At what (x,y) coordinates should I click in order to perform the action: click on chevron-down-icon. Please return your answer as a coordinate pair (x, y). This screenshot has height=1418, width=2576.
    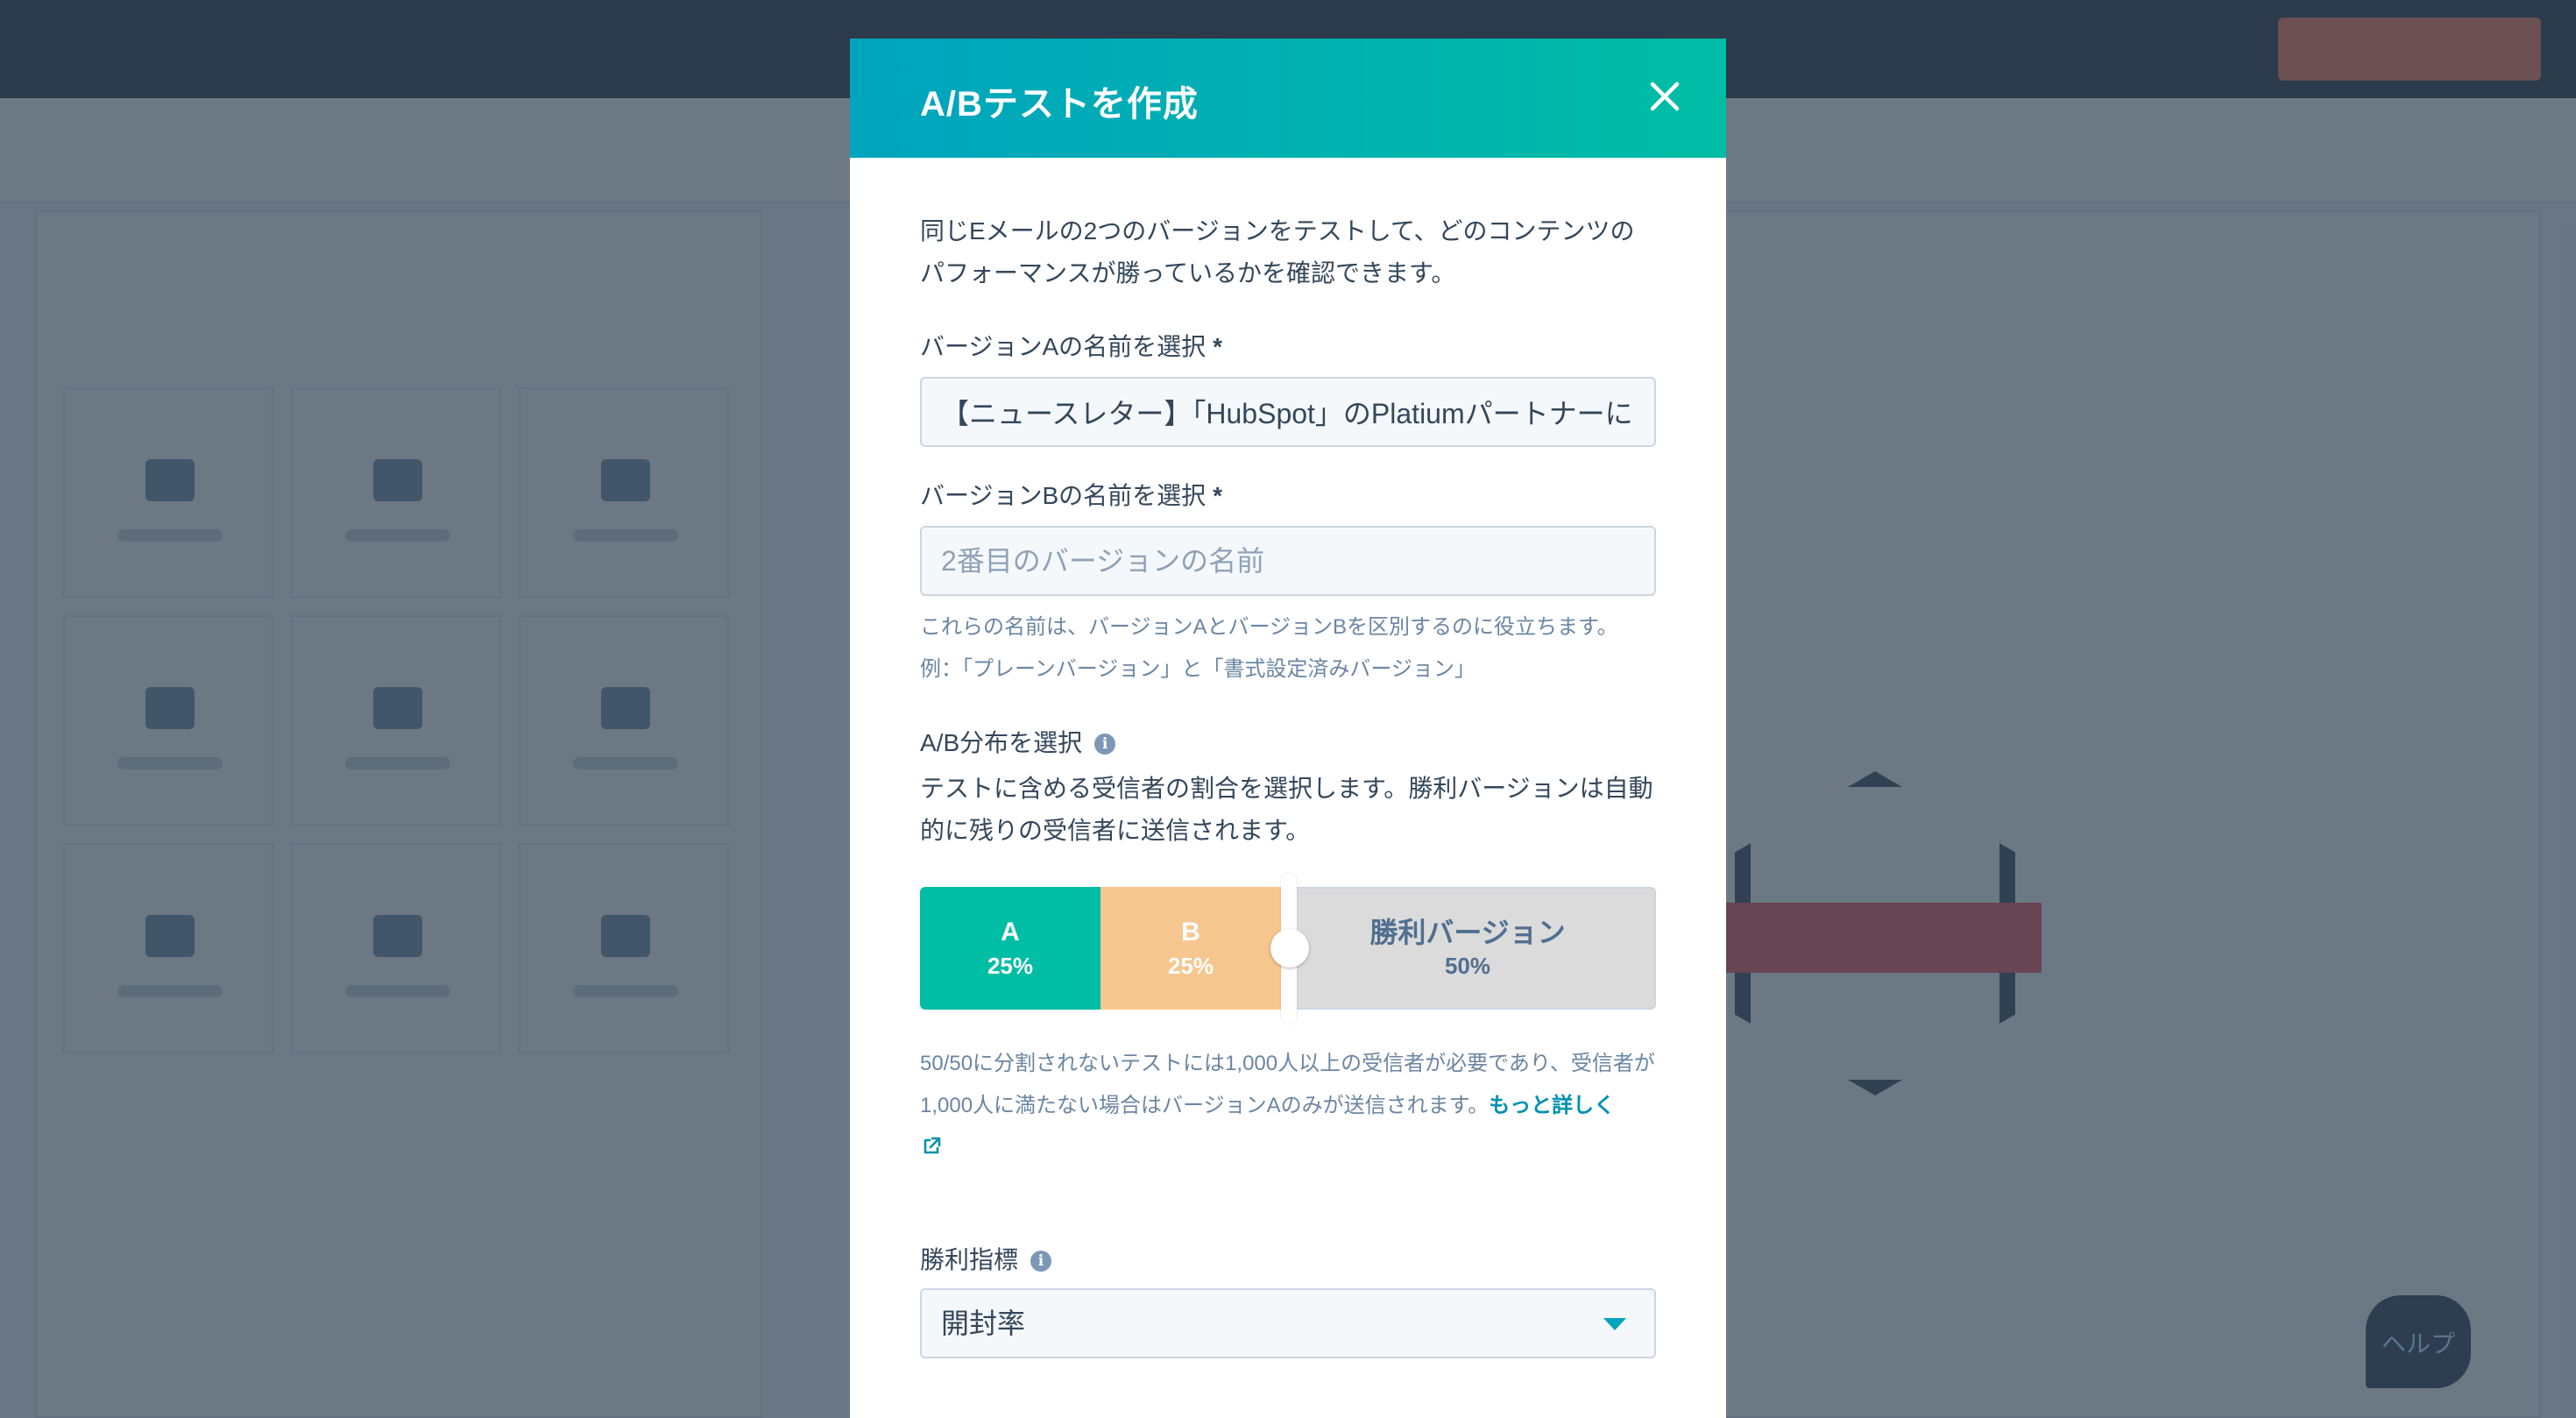
    Looking at the image, I should click on (1614, 1324).